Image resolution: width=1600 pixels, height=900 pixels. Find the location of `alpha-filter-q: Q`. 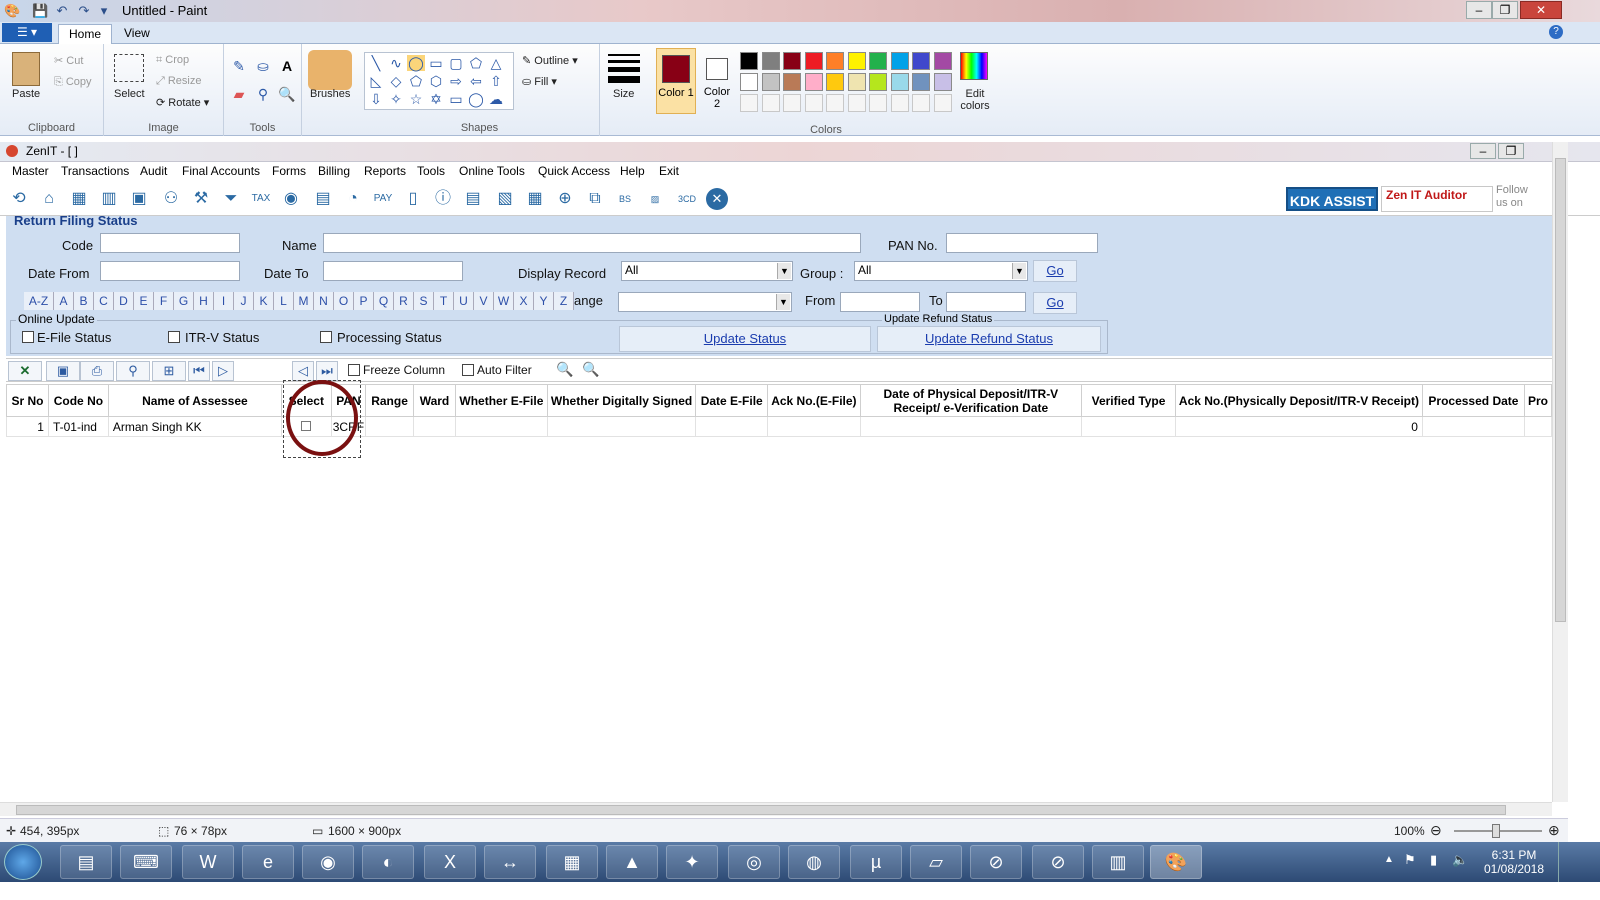

alpha-filter-q: Q is located at coordinates (384, 301).